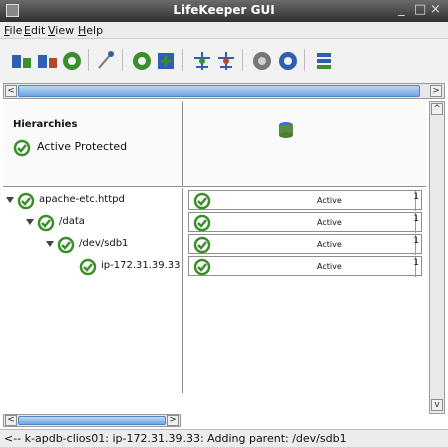 The width and height of the screenshot is (448, 447). I want to click on hierarchies-heading: Hierarchies, so click(45, 124).